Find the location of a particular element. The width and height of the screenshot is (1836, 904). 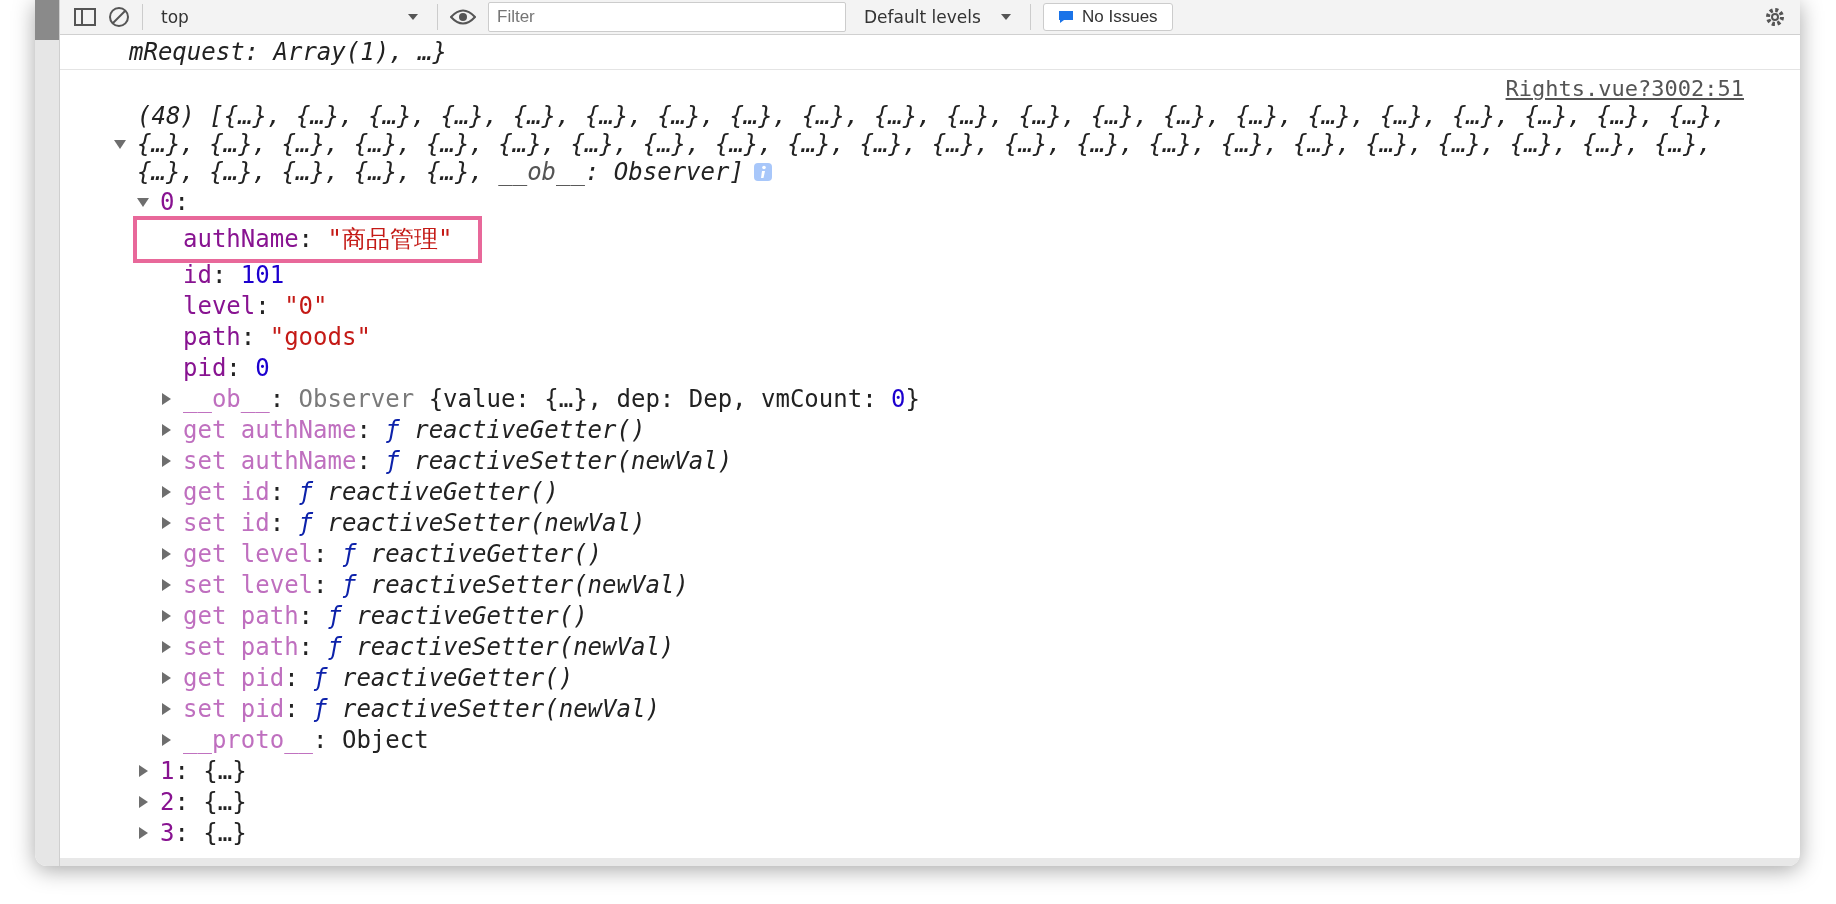

property-text: 0: is located at coordinates (174, 201).